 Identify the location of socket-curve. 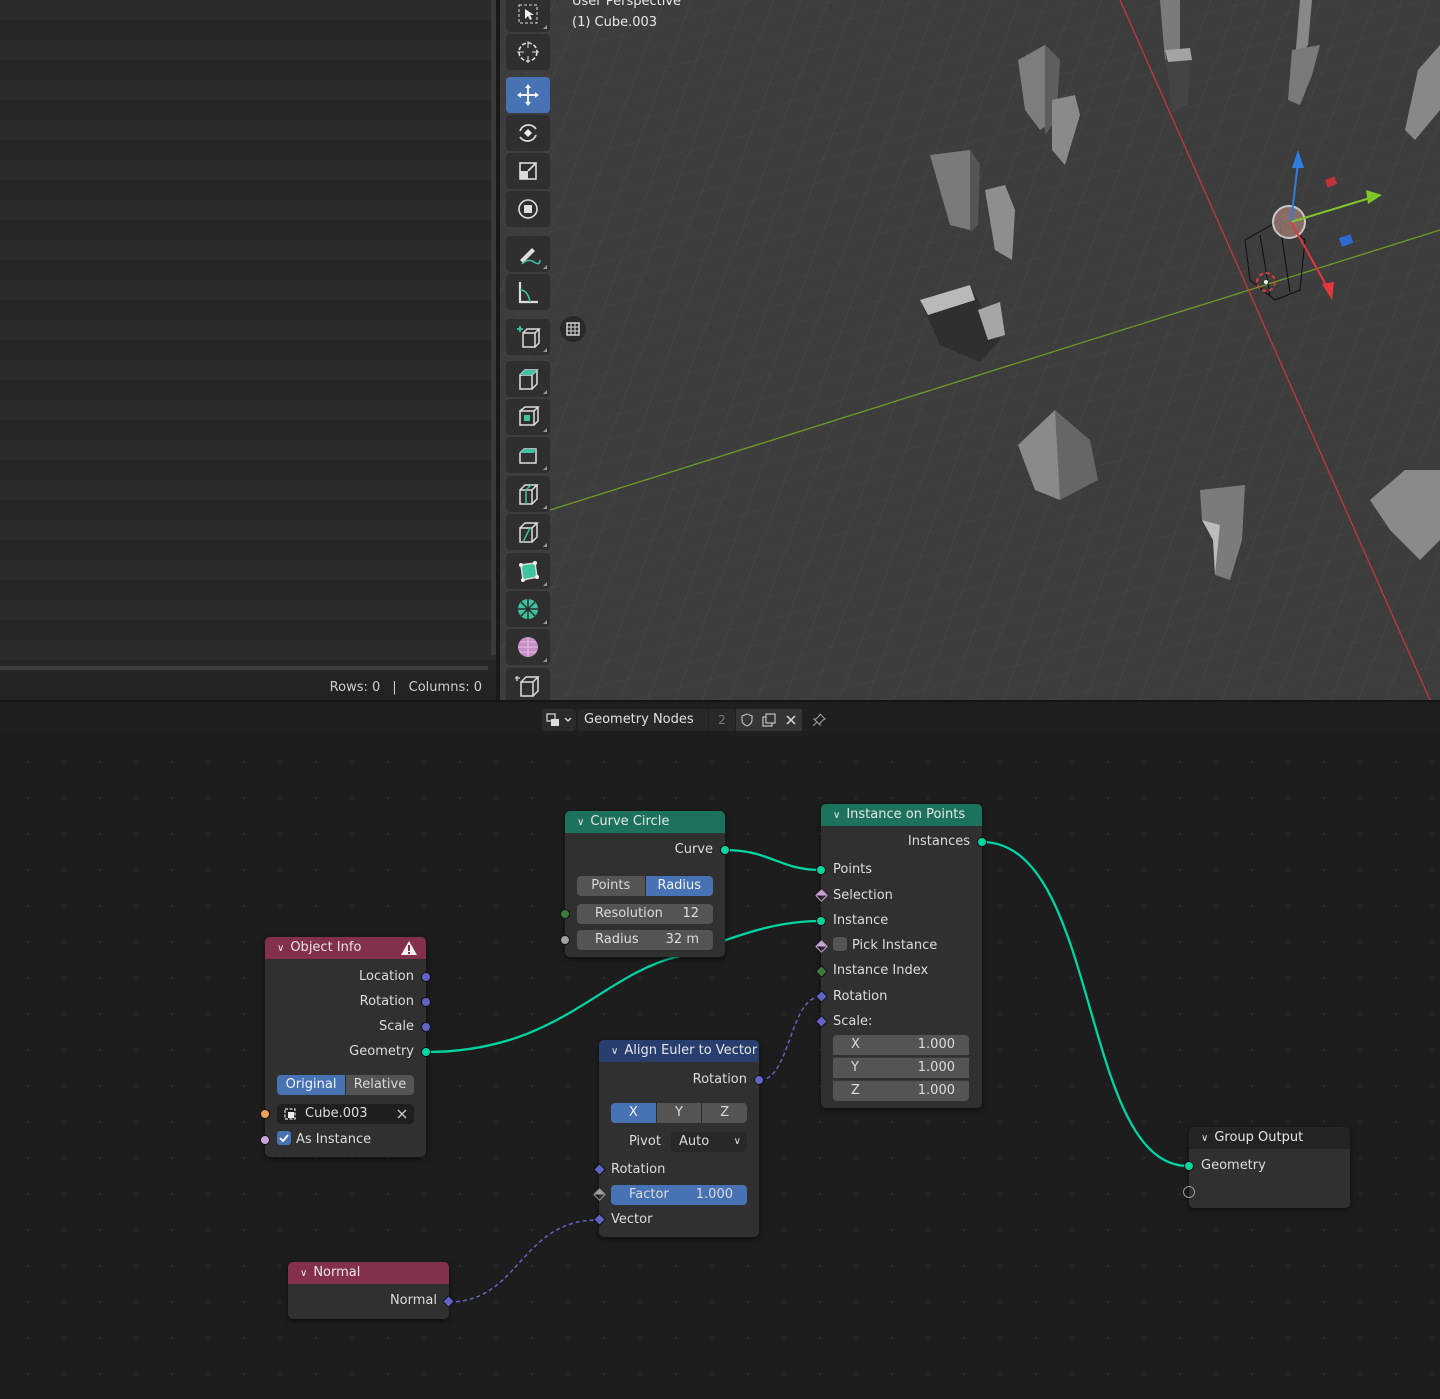
(725, 850).